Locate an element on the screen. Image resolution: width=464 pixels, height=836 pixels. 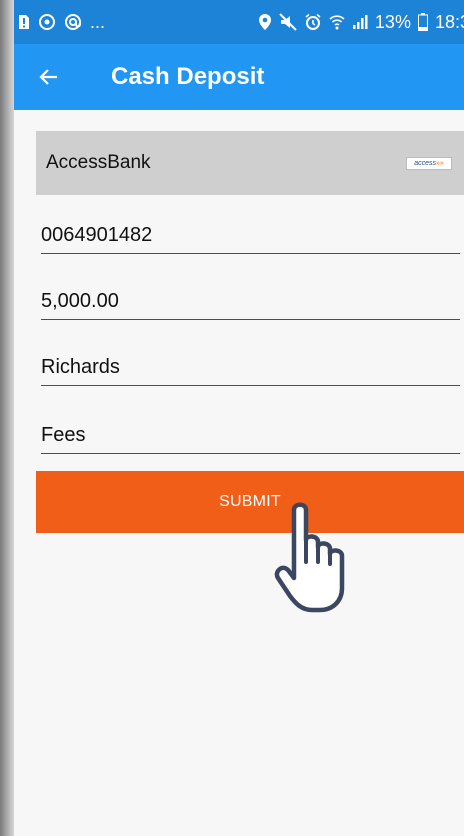
location-icon is located at coordinates (265, 22).